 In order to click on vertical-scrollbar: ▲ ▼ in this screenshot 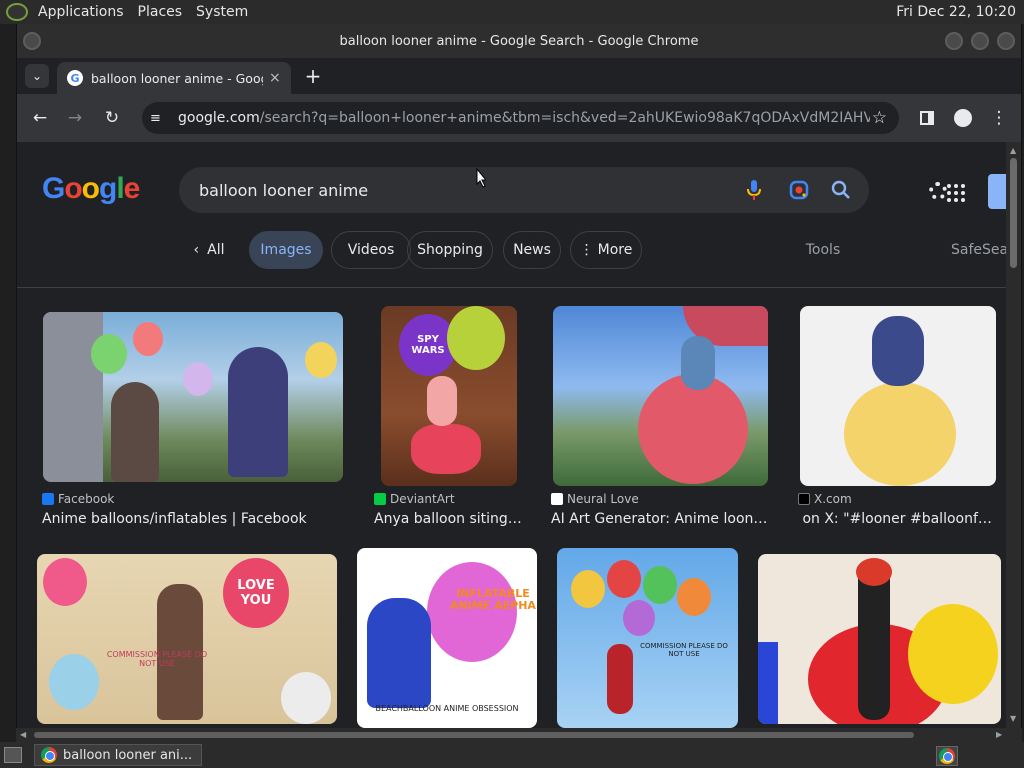, I will do `click(1014, 435)`.